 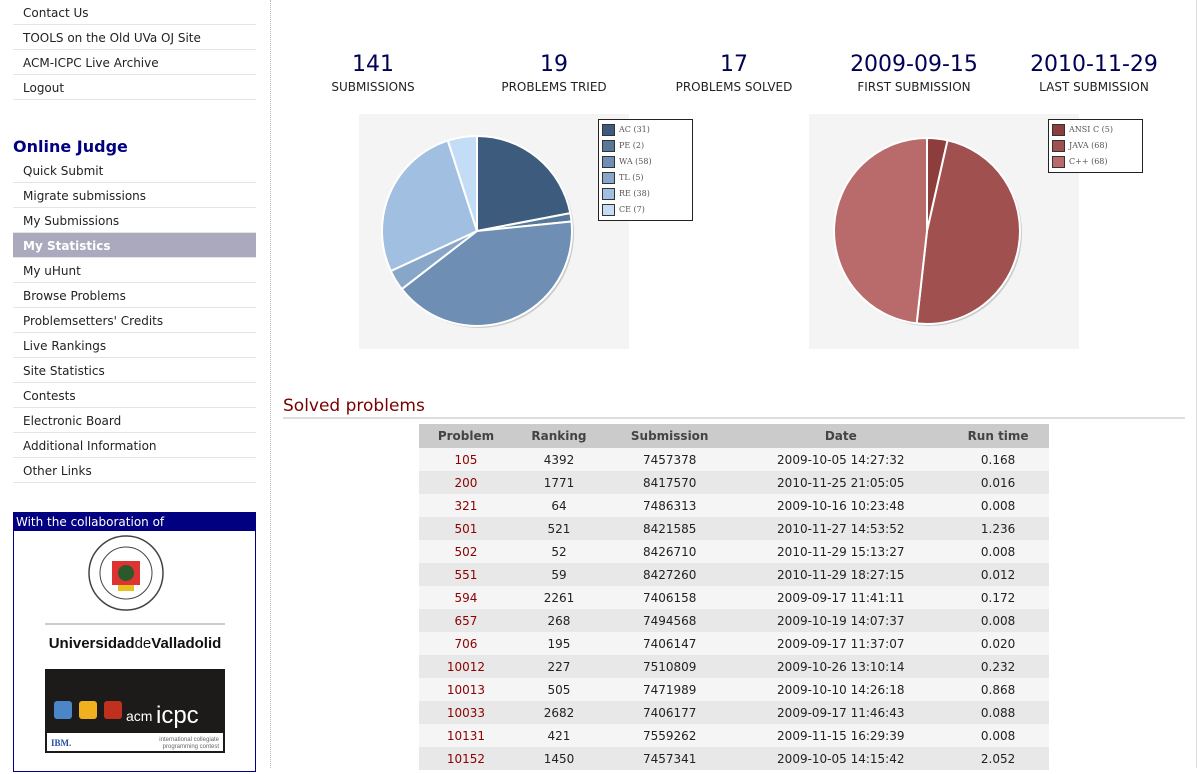 I want to click on cell-submission: 7406158, so click(x=669, y=597).